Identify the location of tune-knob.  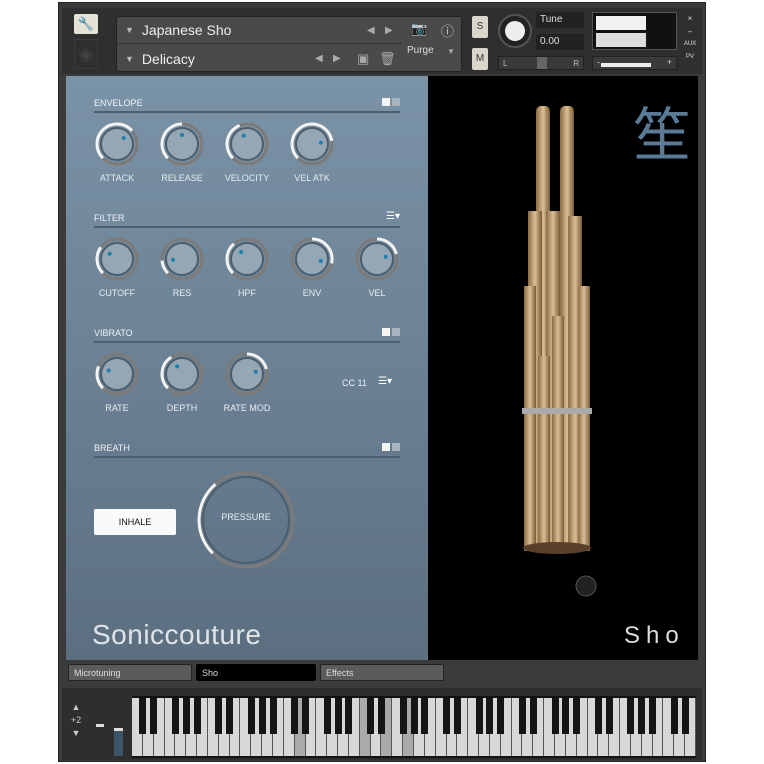
(515, 31).